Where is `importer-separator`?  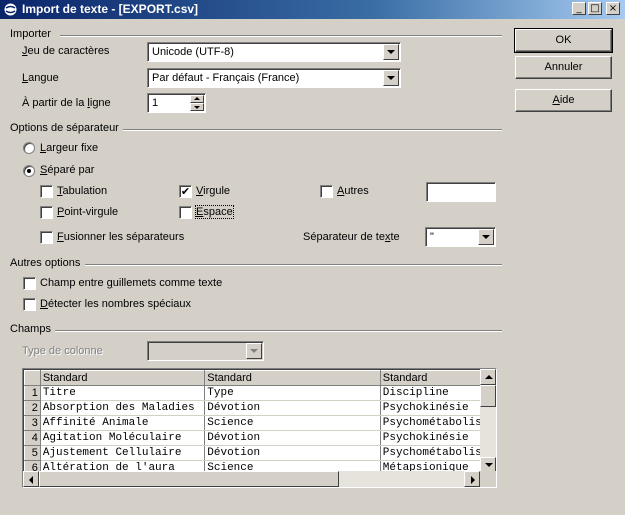
importer-separator is located at coordinates (281, 36).